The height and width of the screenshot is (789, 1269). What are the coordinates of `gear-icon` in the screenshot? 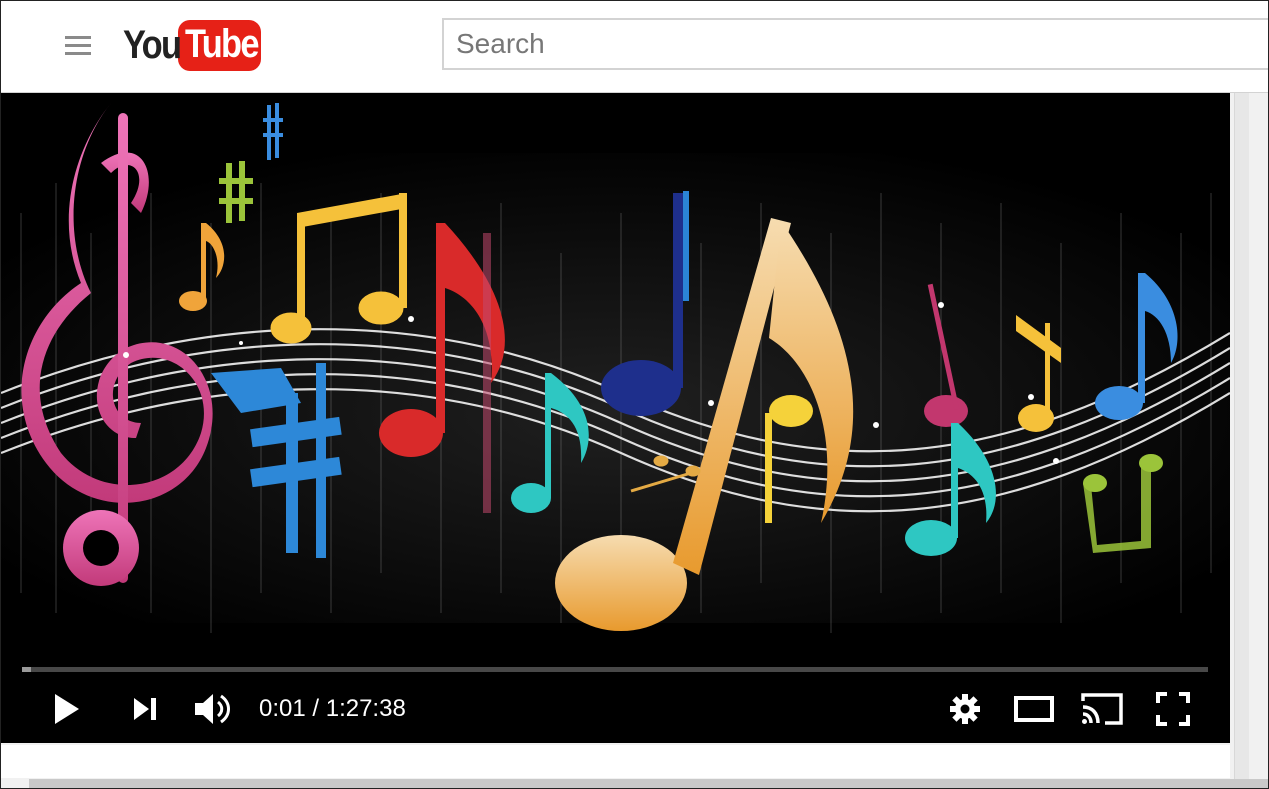 It's located at (966, 709).